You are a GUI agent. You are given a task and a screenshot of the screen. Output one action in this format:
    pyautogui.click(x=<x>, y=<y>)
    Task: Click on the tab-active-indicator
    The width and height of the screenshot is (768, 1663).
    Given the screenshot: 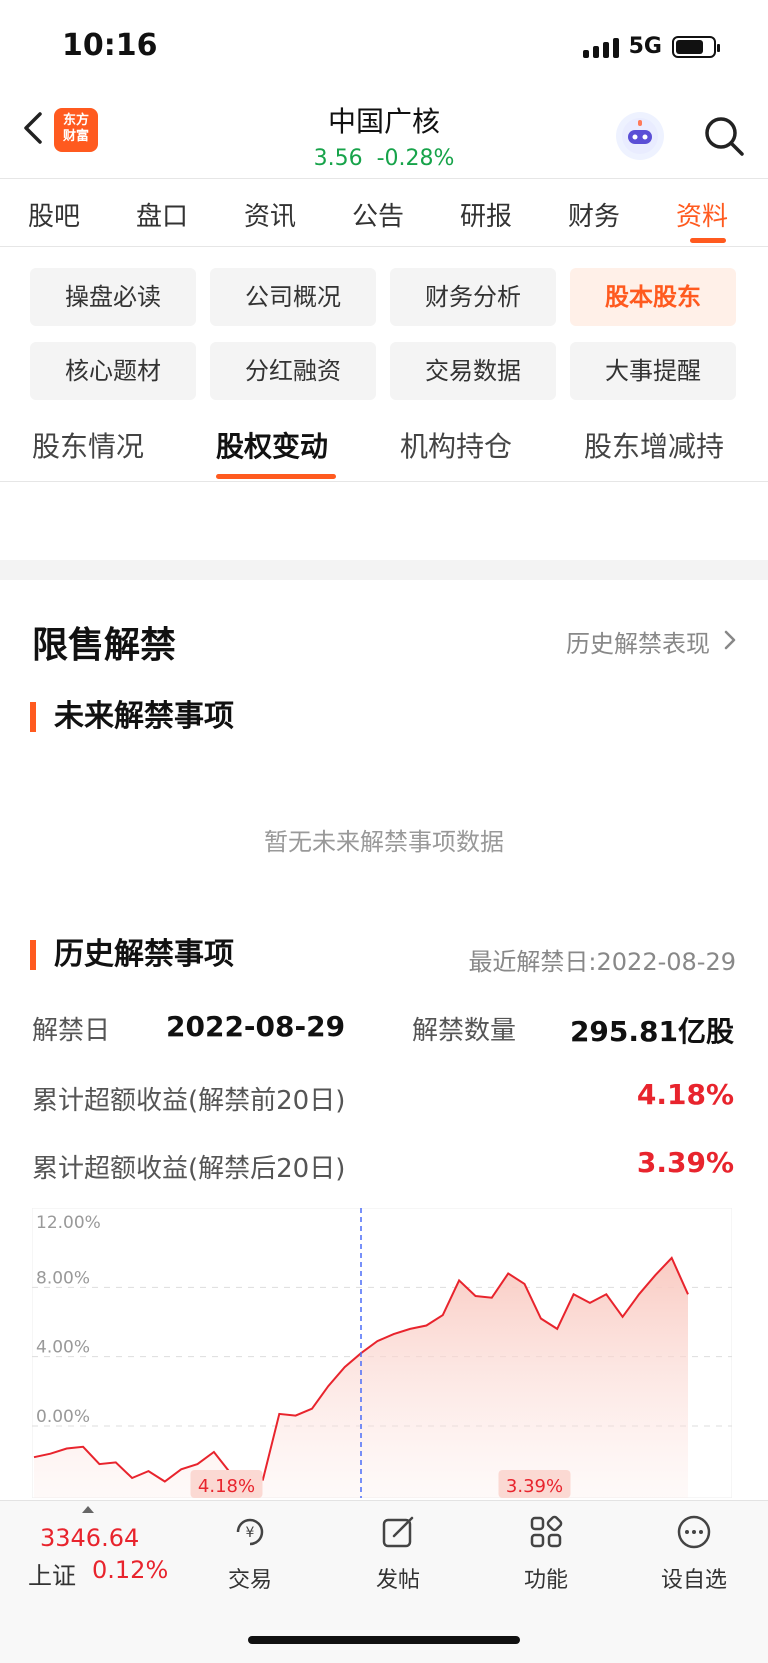 What is the action you would take?
    pyautogui.click(x=708, y=240)
    